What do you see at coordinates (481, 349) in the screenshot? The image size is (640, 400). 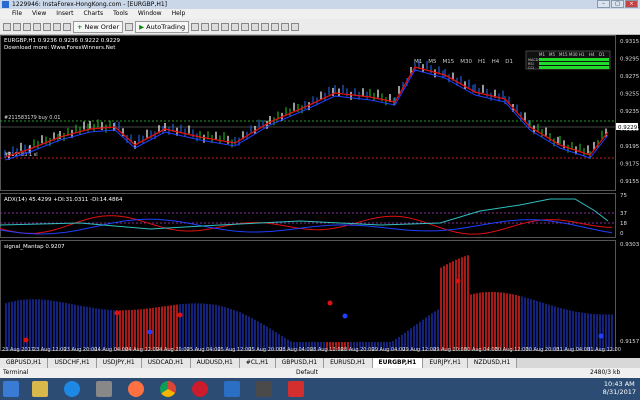 I see `time-tick-label: 30 Aug 04:00` at bounding box center [481, 349].